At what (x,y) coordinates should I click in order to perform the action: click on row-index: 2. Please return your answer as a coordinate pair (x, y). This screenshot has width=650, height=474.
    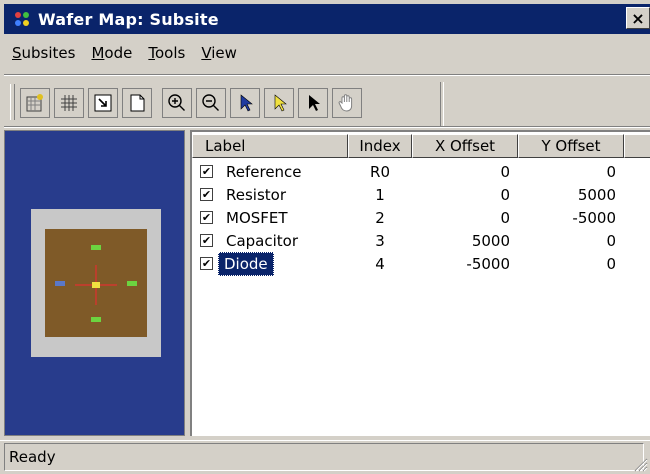
    Looking at the image, I should click on (380, 218).